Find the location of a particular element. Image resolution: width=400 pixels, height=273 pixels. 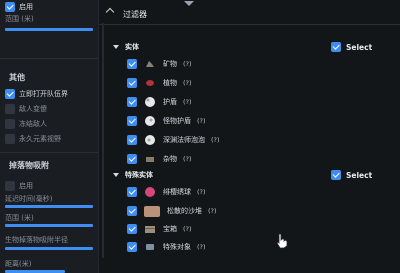

other-item-label: 敌人变傻 is located at coordinates (33, 109).